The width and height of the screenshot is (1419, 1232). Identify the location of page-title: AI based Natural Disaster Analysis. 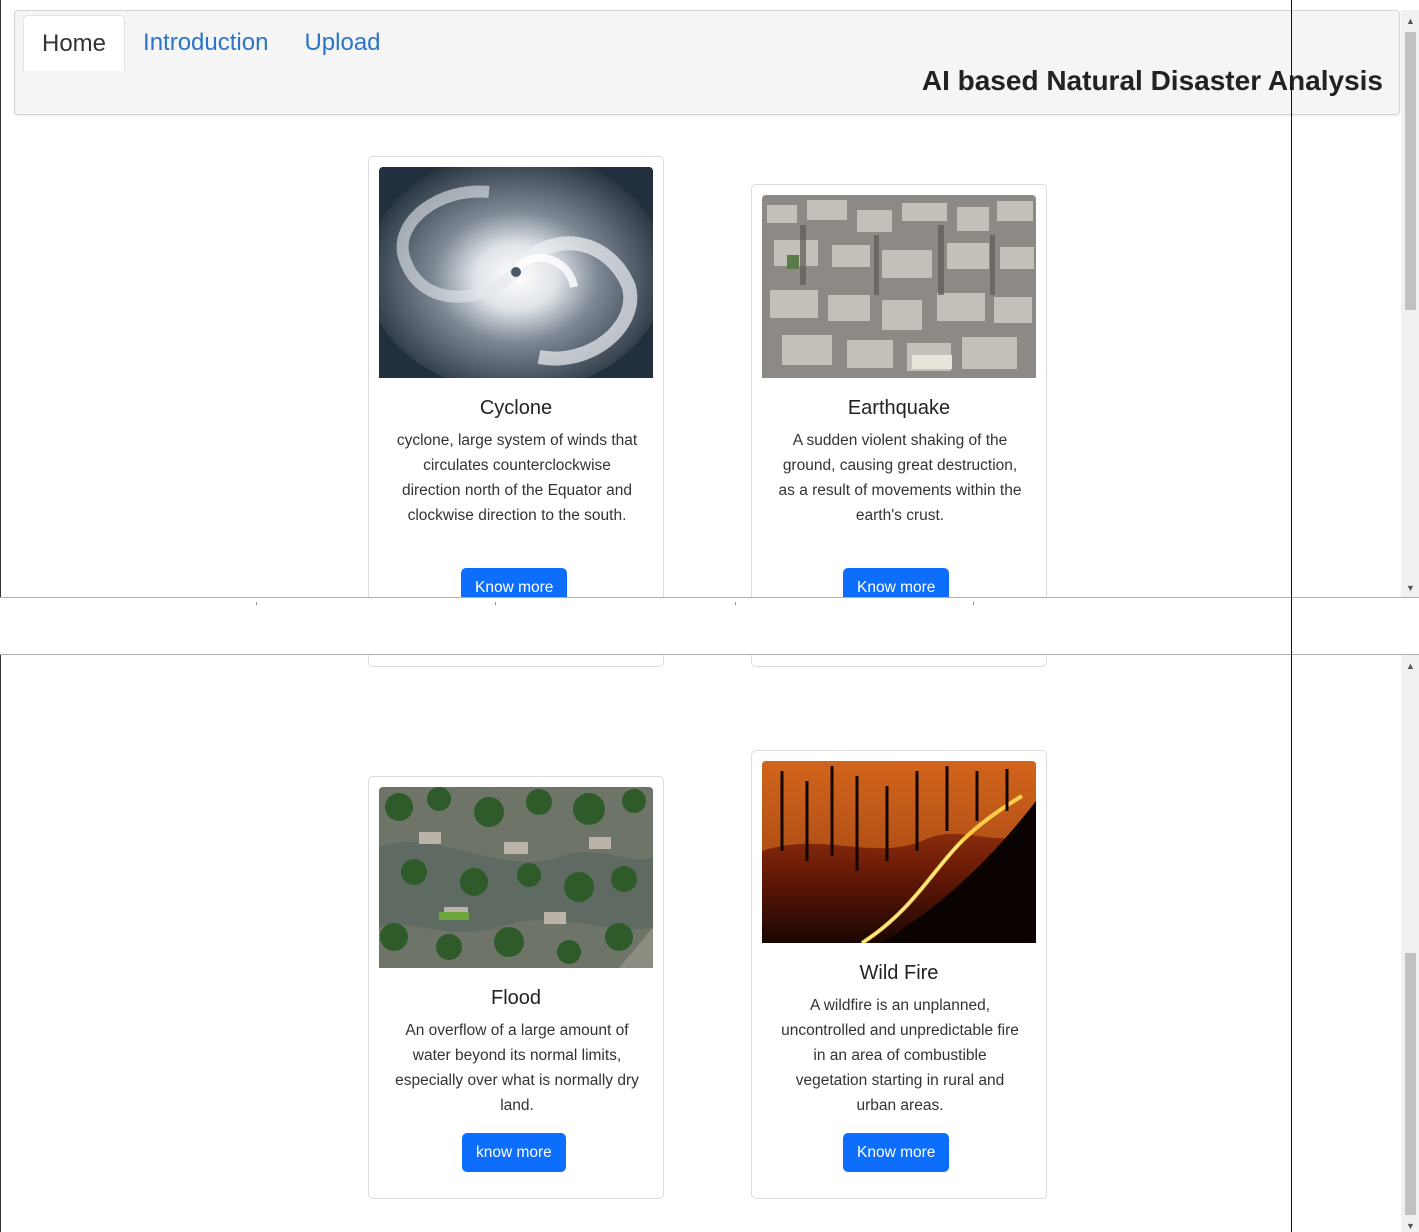
(1152, 80).